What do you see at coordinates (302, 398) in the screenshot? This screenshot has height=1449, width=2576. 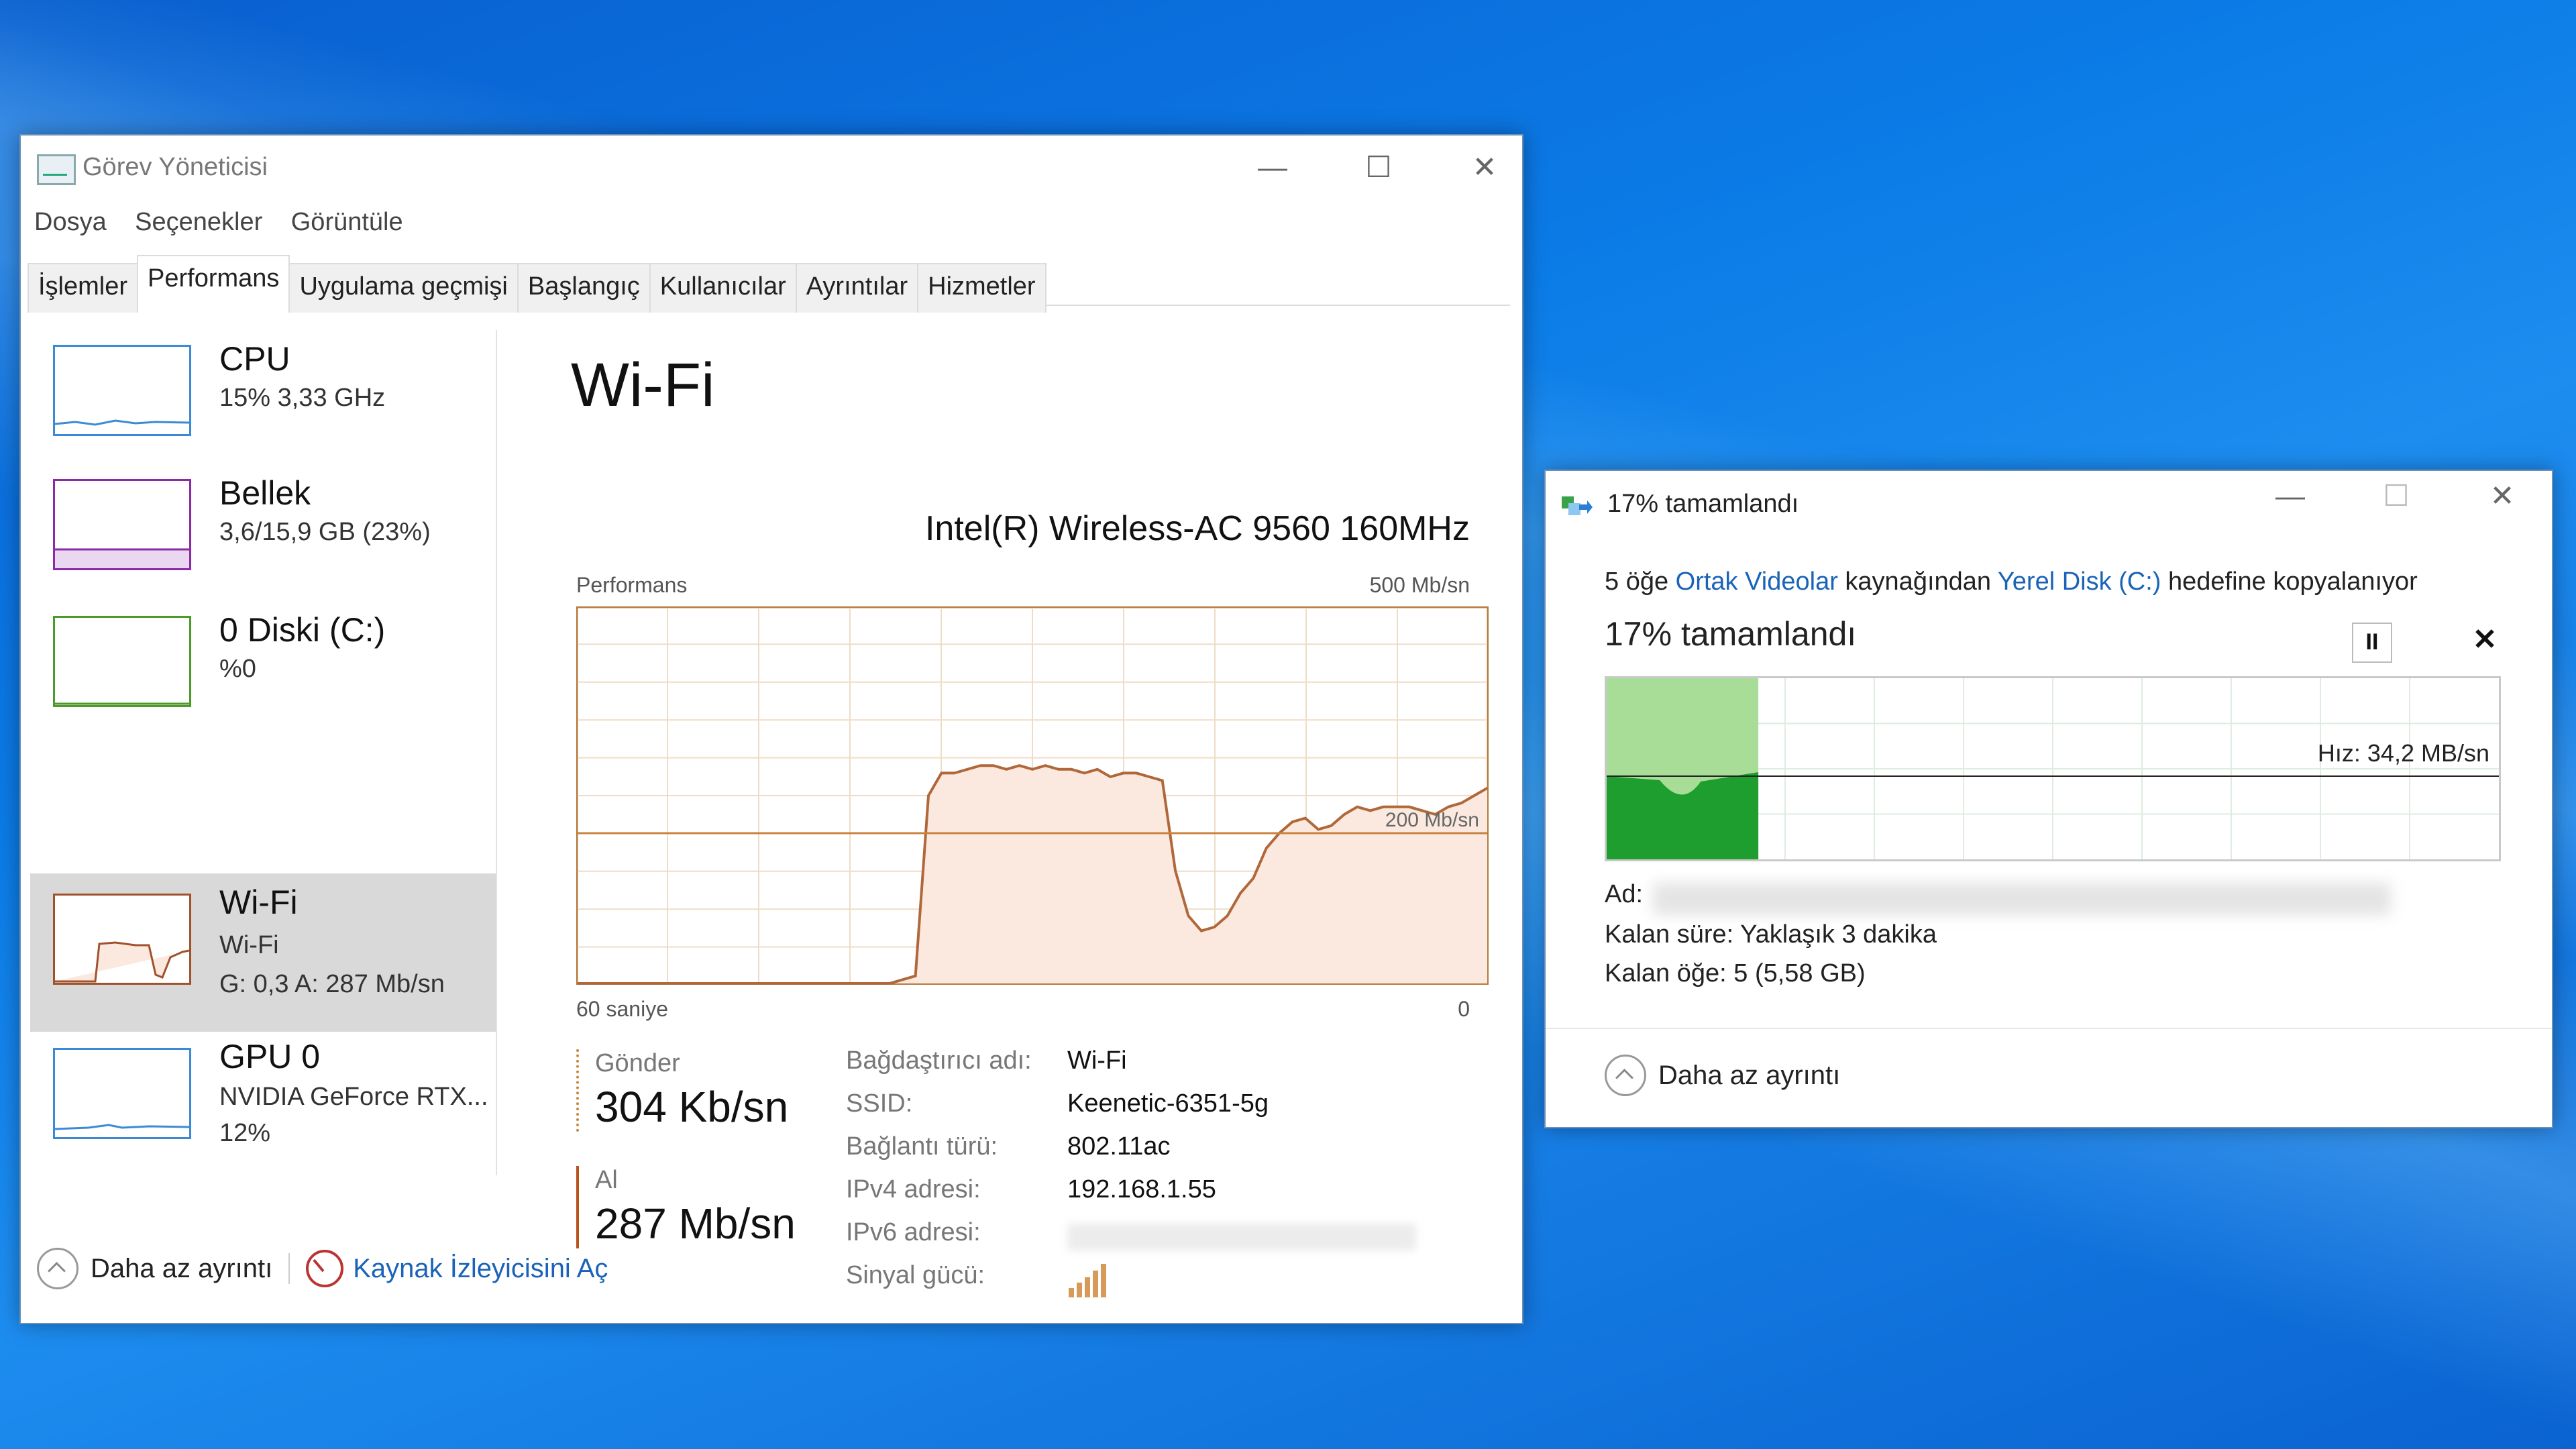 I see `sidebar-item-detail: 15% 3,33 GHz` at bounding box center [302, 398].